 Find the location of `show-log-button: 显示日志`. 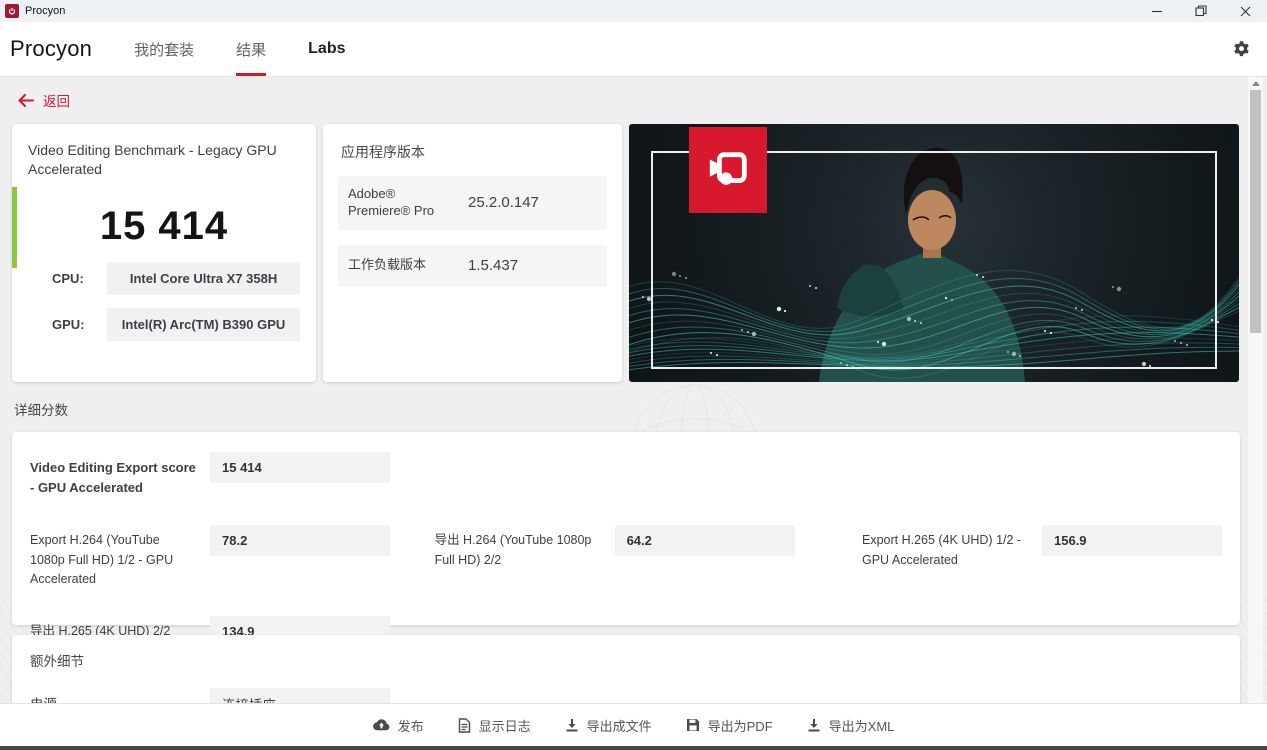

show-log-button: 显示日志 is located at coordinates (494, 725).